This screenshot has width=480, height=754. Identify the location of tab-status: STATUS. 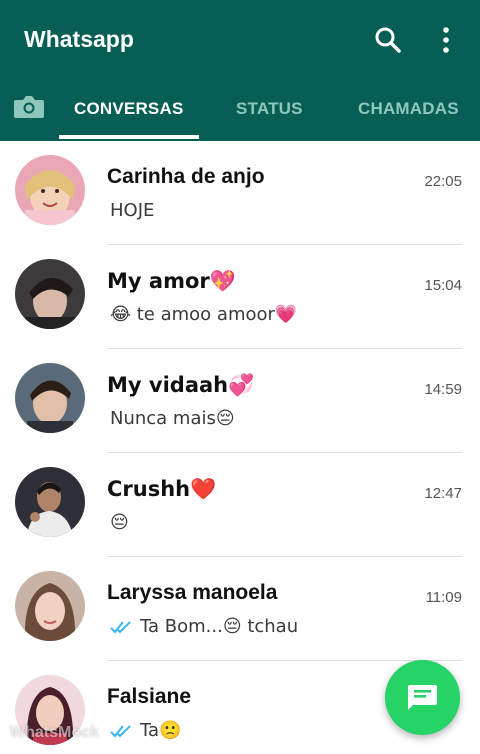
(269, 109).